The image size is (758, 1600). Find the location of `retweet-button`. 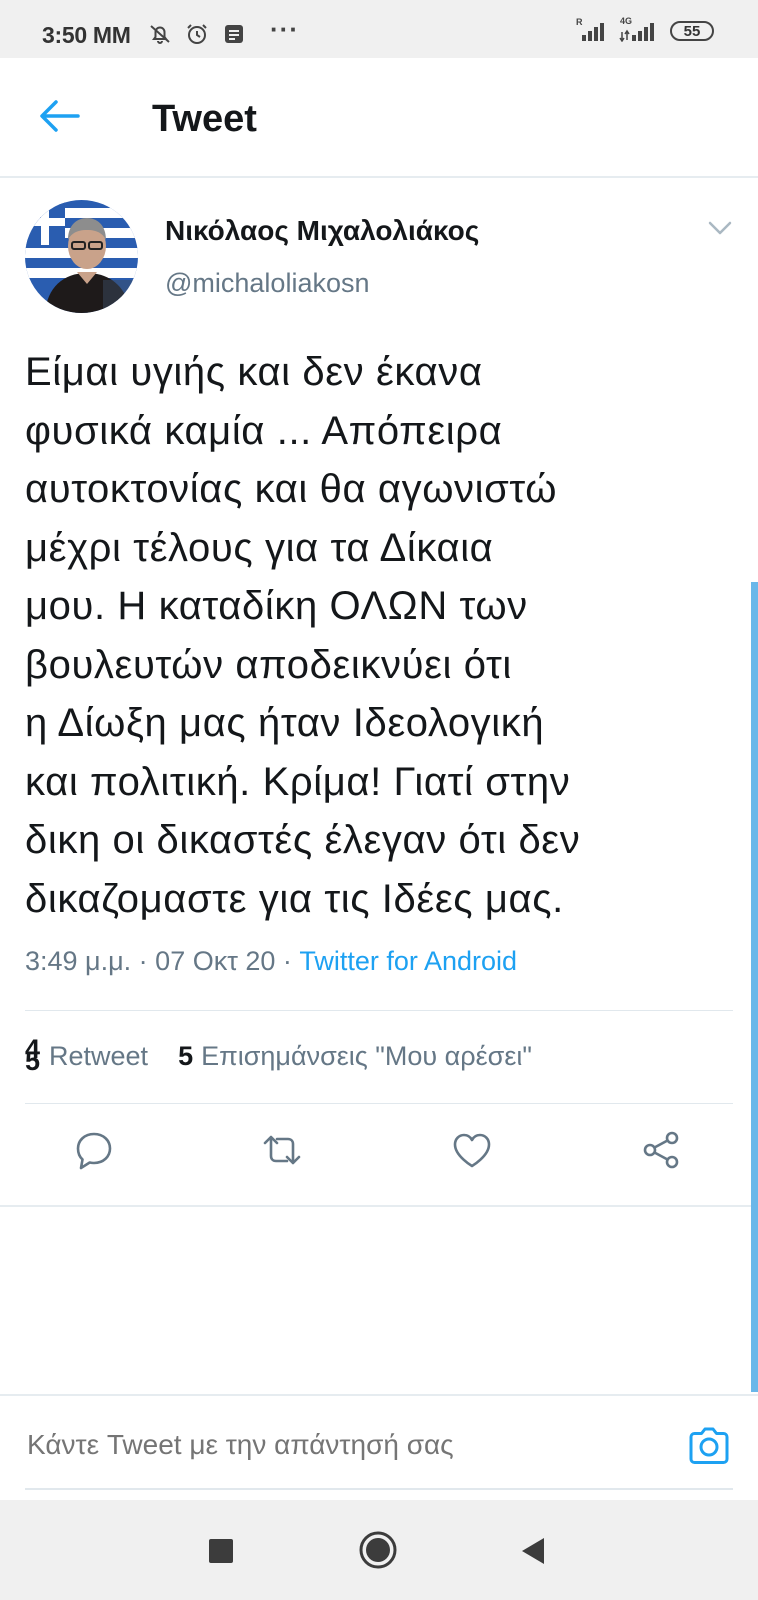

retweet-button is located at coordinates (284, 1152).